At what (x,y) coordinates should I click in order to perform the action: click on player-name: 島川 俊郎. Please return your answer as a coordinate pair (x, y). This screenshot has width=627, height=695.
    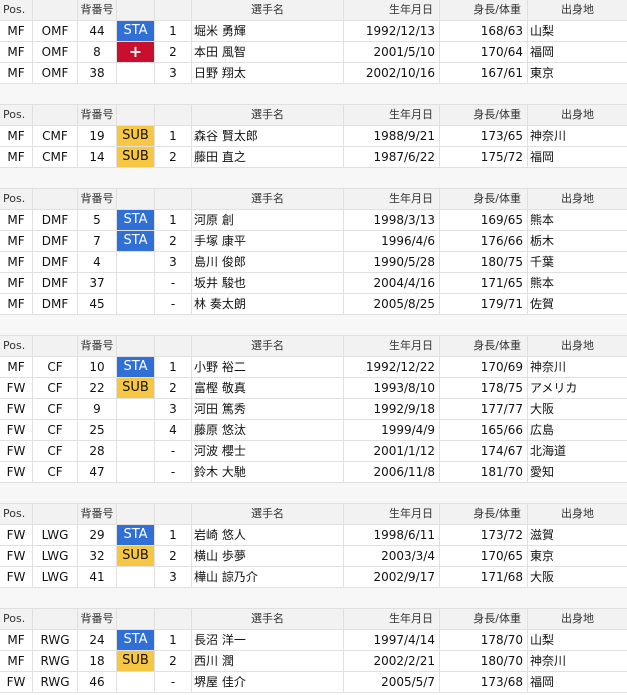
    Looking at the image, I should click on (268, 262).